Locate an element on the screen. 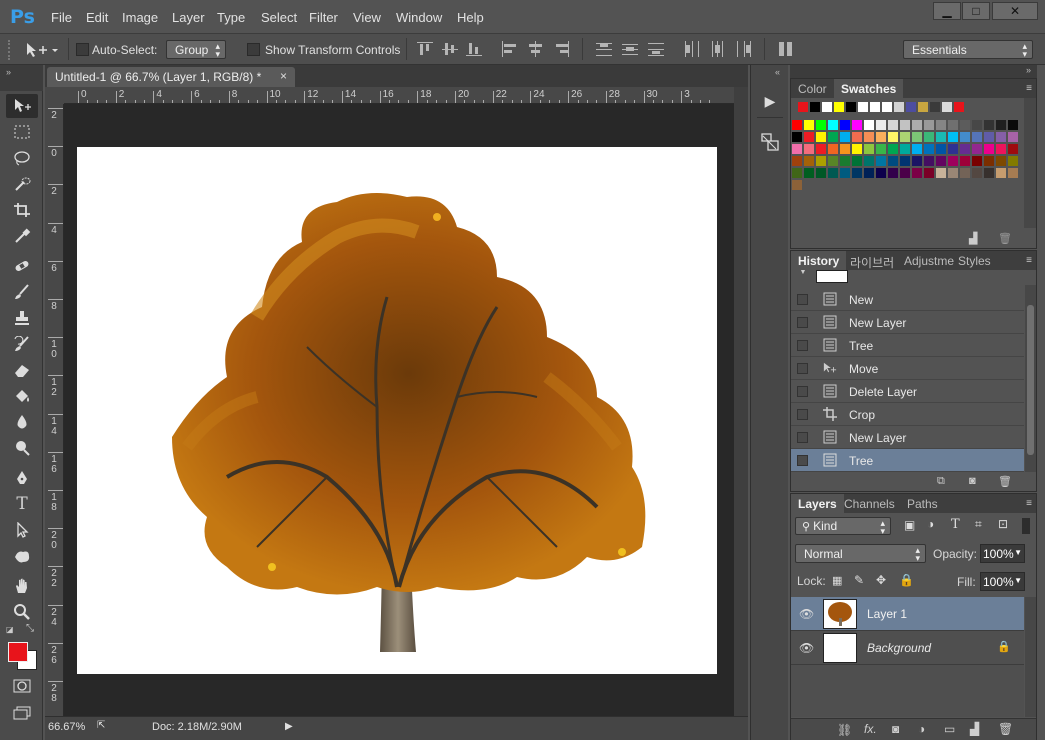 This screenshot has height=740, width=1045. distribute-left-icon is located at coordinates (692, 49).